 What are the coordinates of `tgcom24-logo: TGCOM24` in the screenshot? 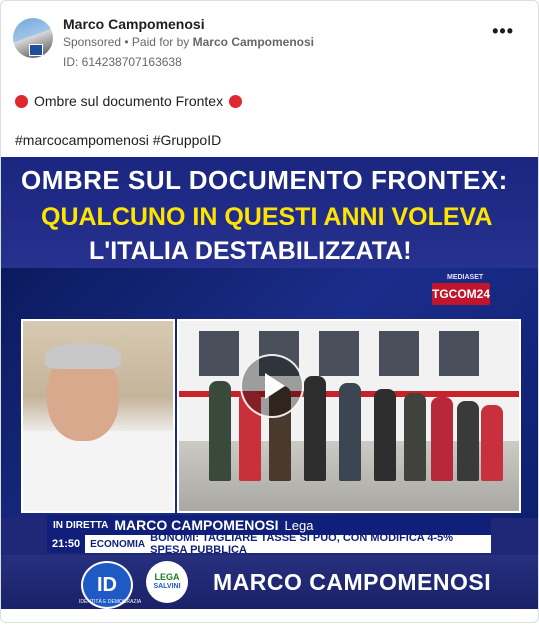 It's located at (461, 294).